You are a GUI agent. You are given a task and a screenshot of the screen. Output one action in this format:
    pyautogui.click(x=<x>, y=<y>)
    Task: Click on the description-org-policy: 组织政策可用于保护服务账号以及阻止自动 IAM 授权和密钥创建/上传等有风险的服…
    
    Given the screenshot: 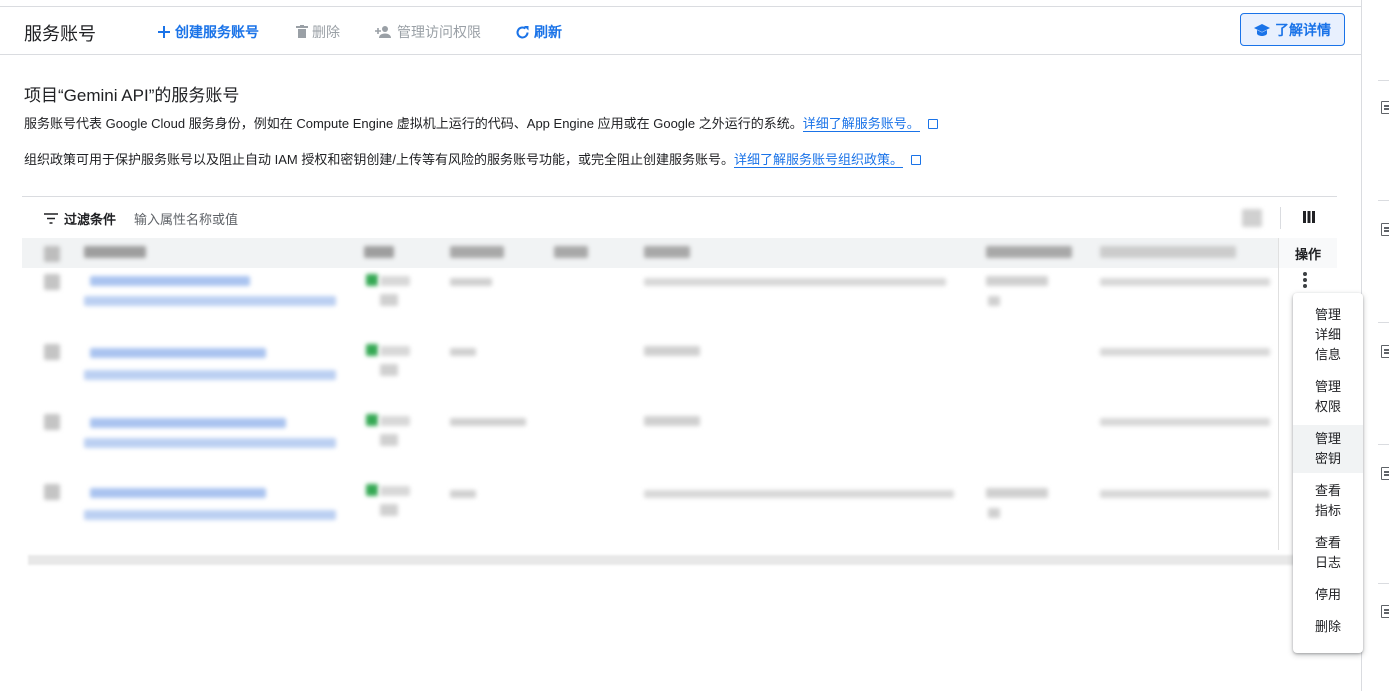 What is the action you would take?
    pyautogui.click(x=472, y=158)
    